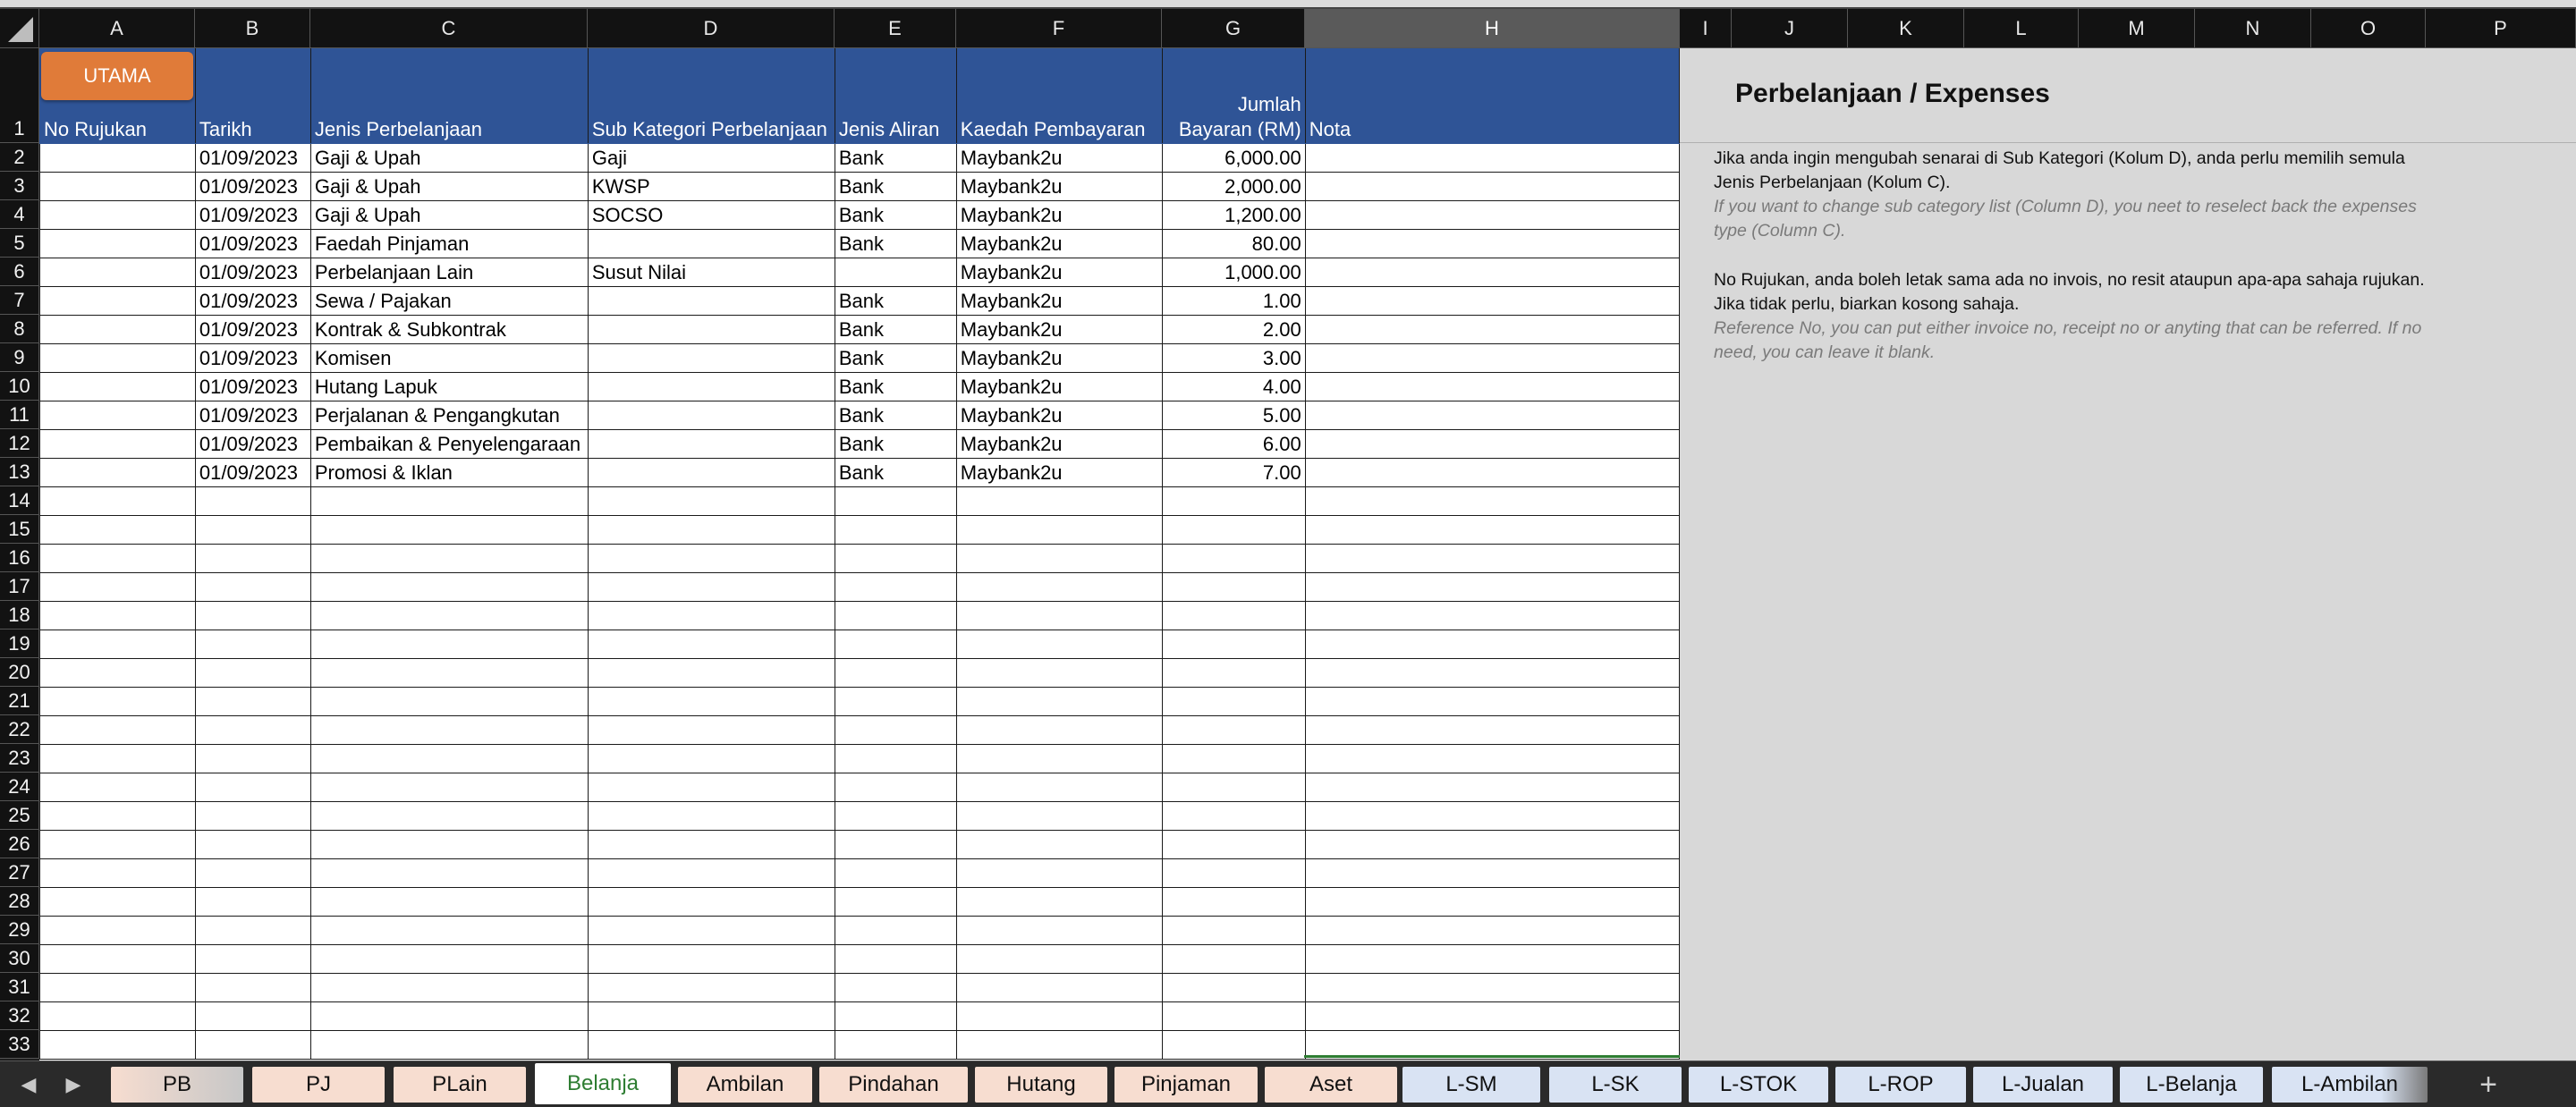 The width and height of the screenshot is (2576, 1107). What do you see at coordinates (449, 415) in the screenshot?
I see `cell-c: Perjalanan & Pengangkutan` at bounding box center [449, 415].